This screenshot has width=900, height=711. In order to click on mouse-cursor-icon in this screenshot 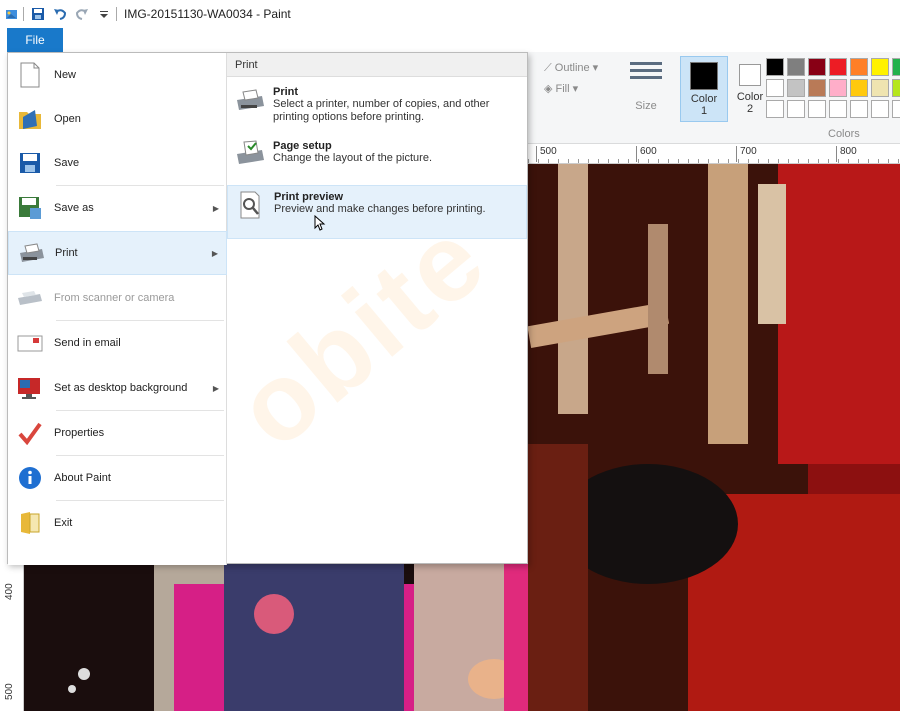, I will do `click(320, 222)`.